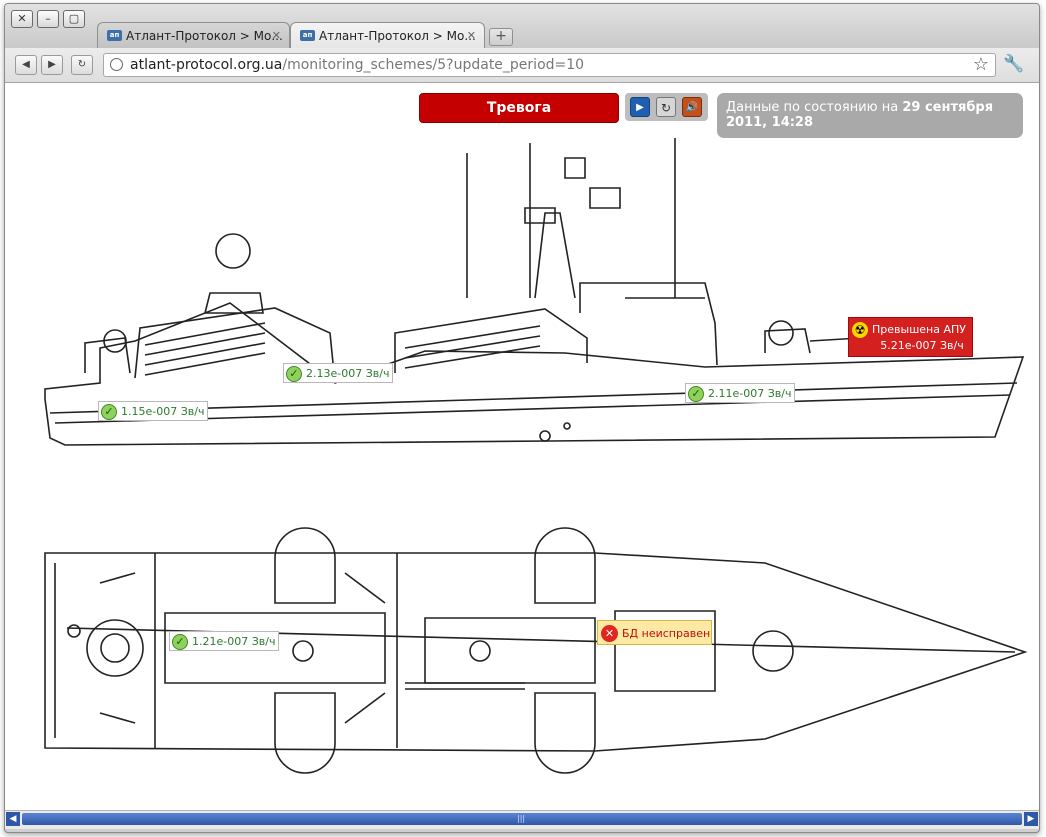 The image size is (1046, 837). I want to click on forward-icon: ▶, so click(52, 64).